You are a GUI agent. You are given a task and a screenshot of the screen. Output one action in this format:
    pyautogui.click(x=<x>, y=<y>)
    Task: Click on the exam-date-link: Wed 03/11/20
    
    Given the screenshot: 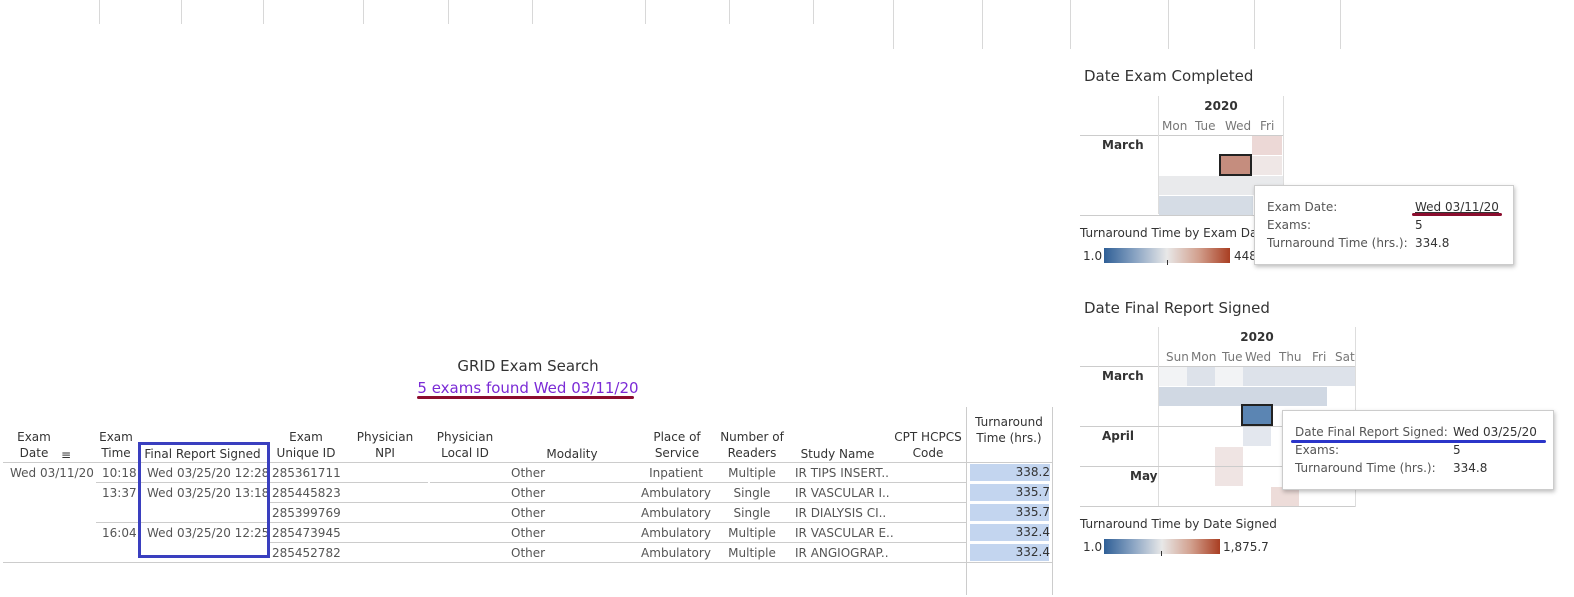 What is the action you would take?
    pyautogui.click(x=586, y=388)
    